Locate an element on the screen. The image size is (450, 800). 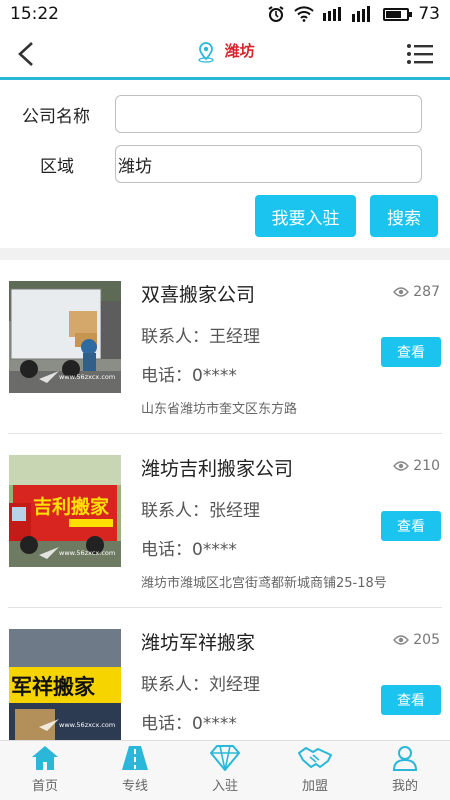
diamond-icon is located at coordinates (225, 758).